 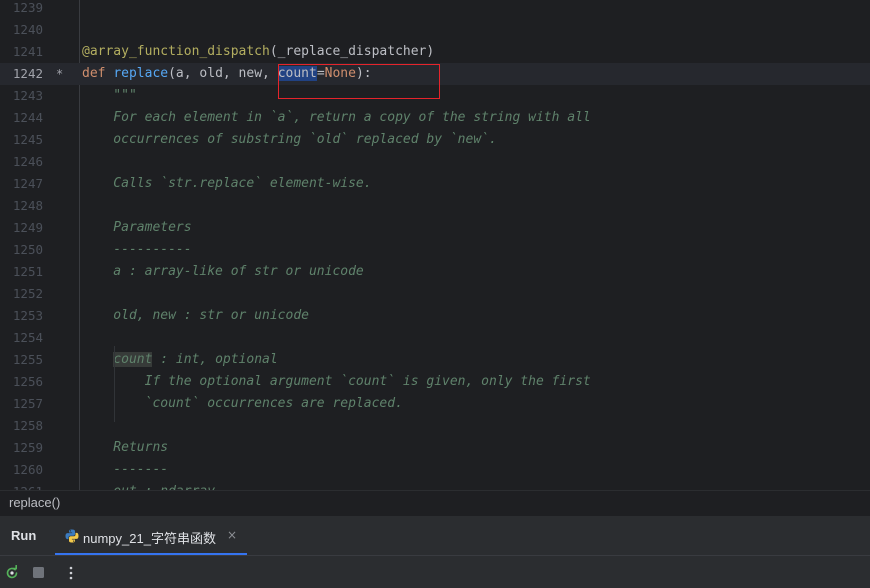 I want to click on code-token: (_replace_dispatcher), so click(x=352, y=51).